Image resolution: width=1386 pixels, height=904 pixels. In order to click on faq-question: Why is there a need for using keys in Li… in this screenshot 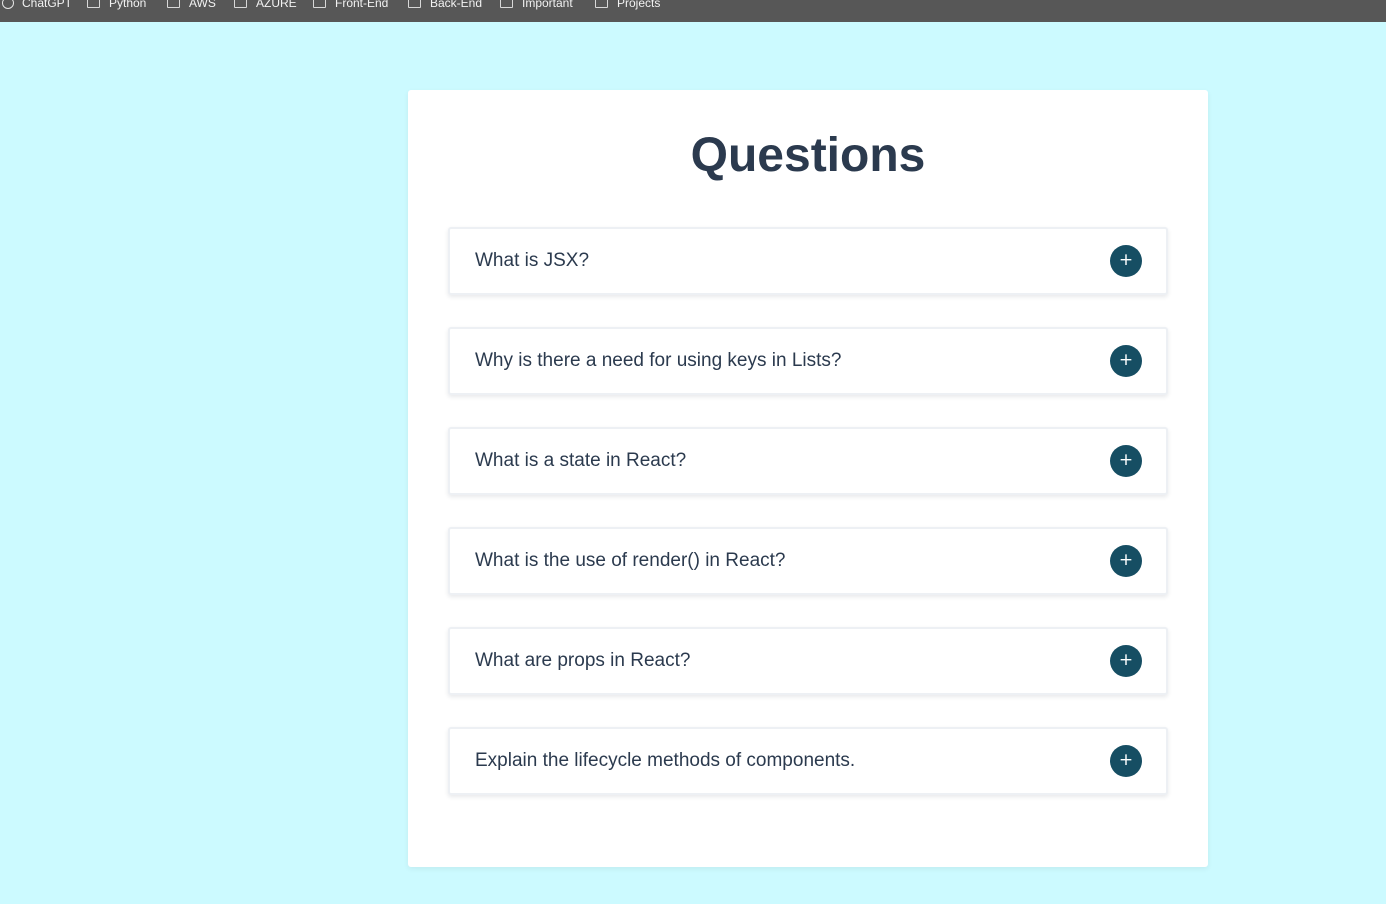, I will do `click(658, 360)`.